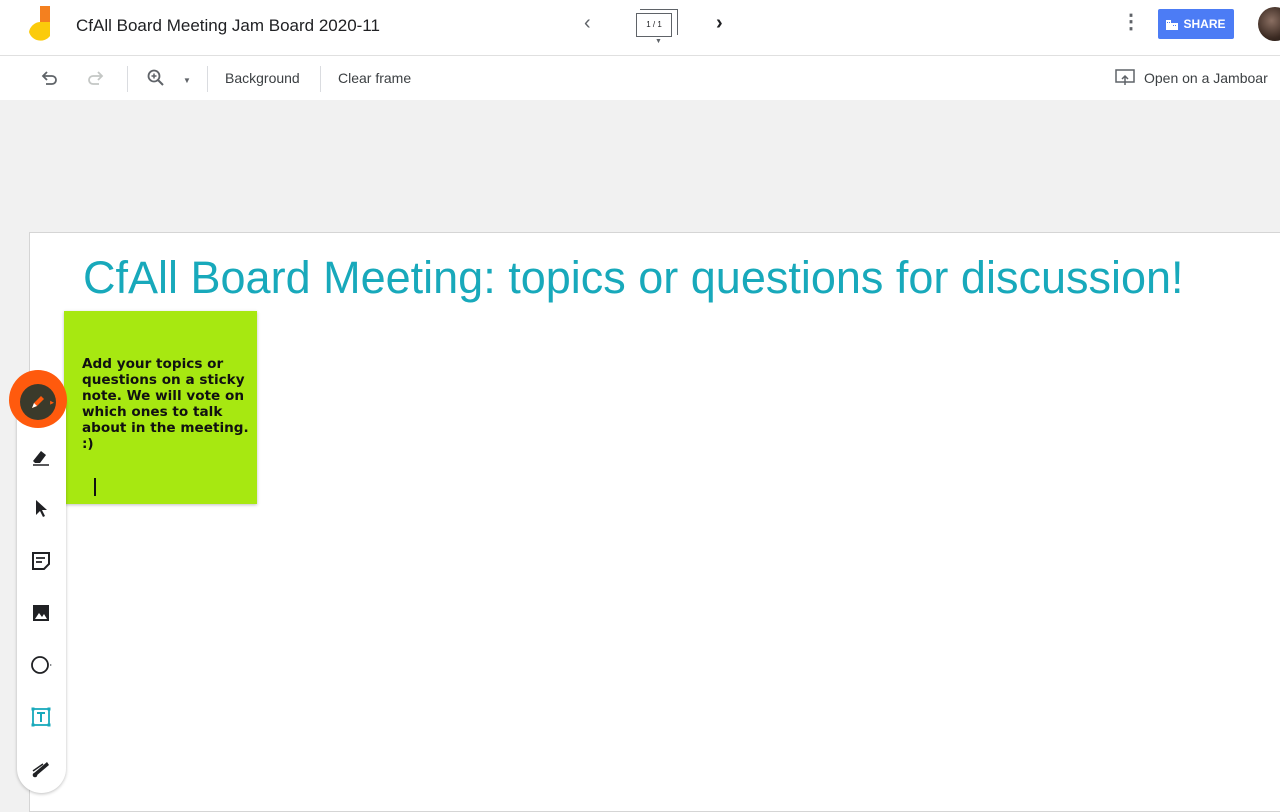  What do you see at coordinates (1204, 24) in the screenshot?
I see `share-label: SHARE` at bounding box center [1204, 24].